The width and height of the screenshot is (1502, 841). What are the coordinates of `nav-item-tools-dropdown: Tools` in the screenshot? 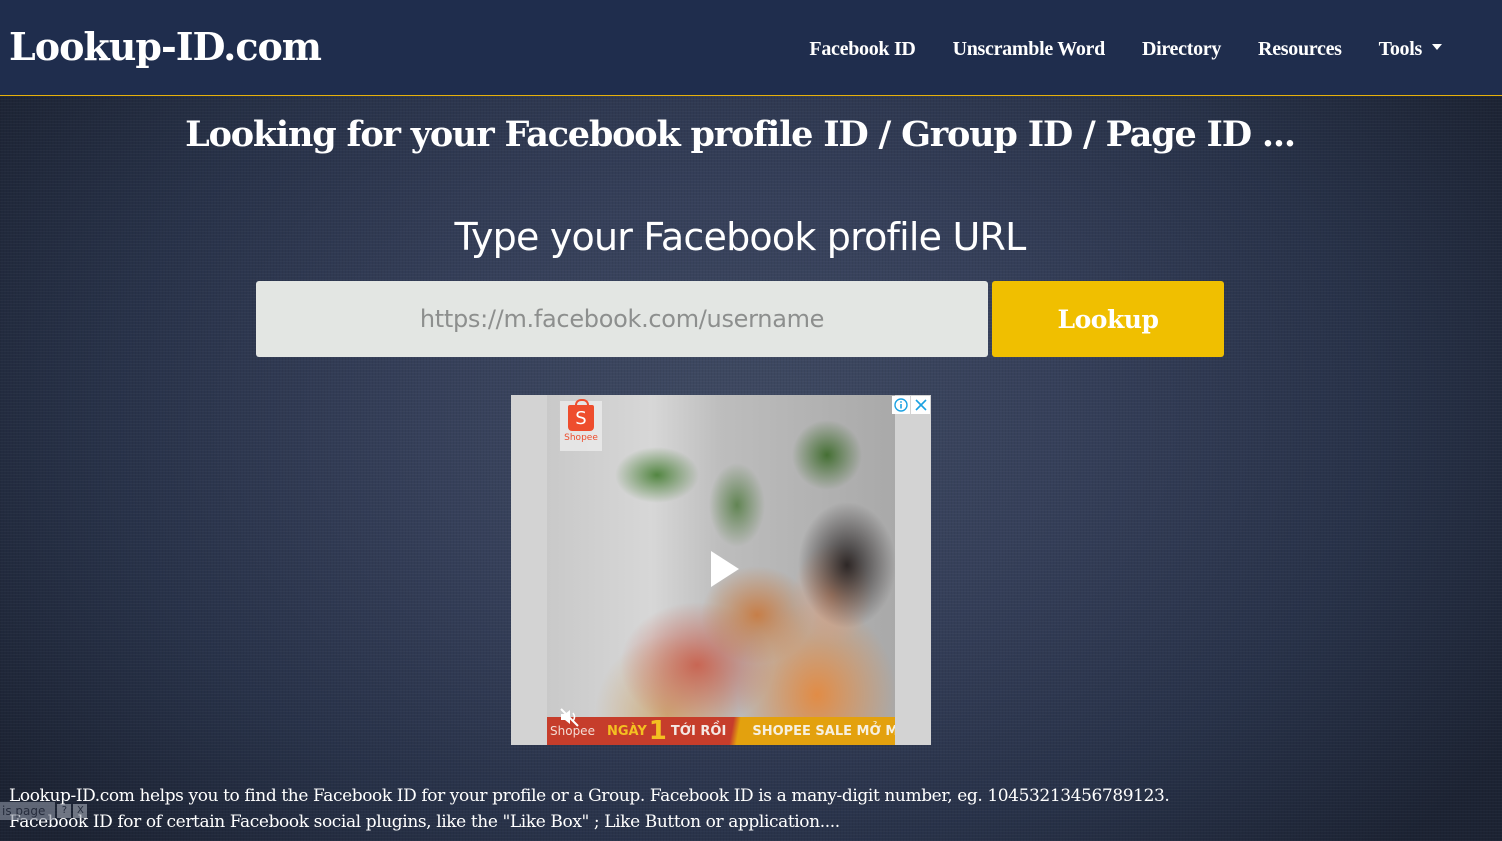 It's located at (1410, 49).